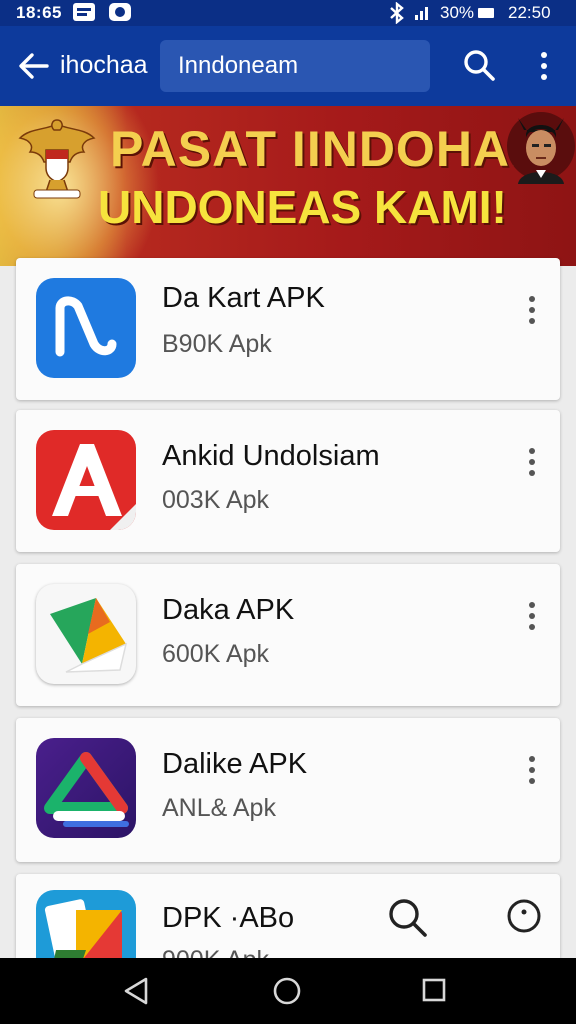 This screenshot has height=1024, width=576. What do you see at coordinates (84, 12) in the screenshot?
I see `message-icon` at bounding box center [84, 12].